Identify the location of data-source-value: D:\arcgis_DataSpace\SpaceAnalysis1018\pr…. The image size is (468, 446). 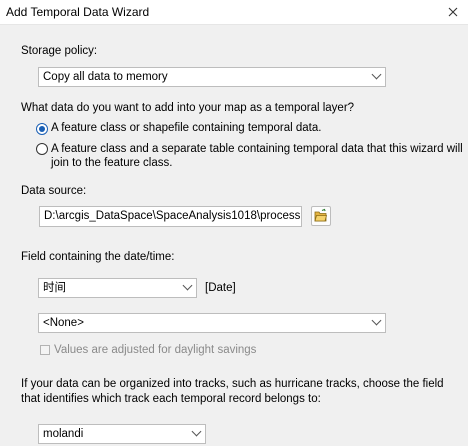
(173, 216).